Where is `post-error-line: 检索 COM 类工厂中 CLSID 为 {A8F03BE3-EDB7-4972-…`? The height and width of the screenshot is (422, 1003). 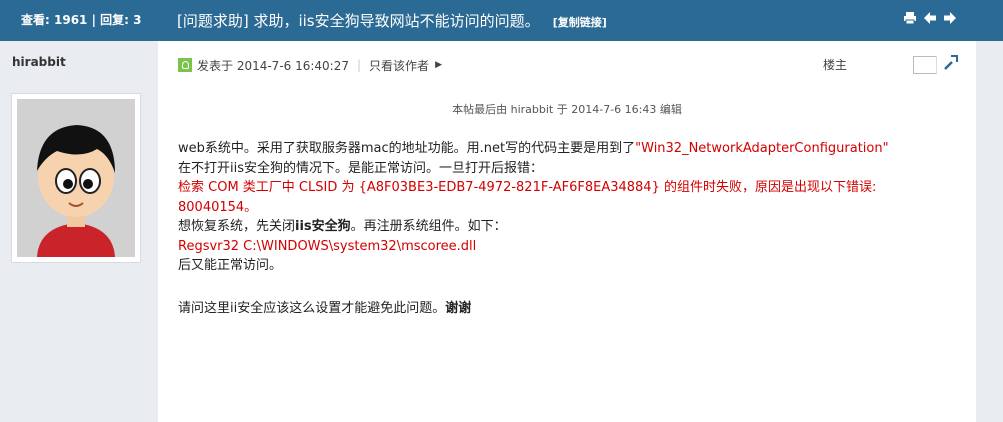 post-error-line: 检索 COM 类工厂中 CLSID 为 {A8F03BE3-EDB7-4972-… is located at coordinates (573, 188).